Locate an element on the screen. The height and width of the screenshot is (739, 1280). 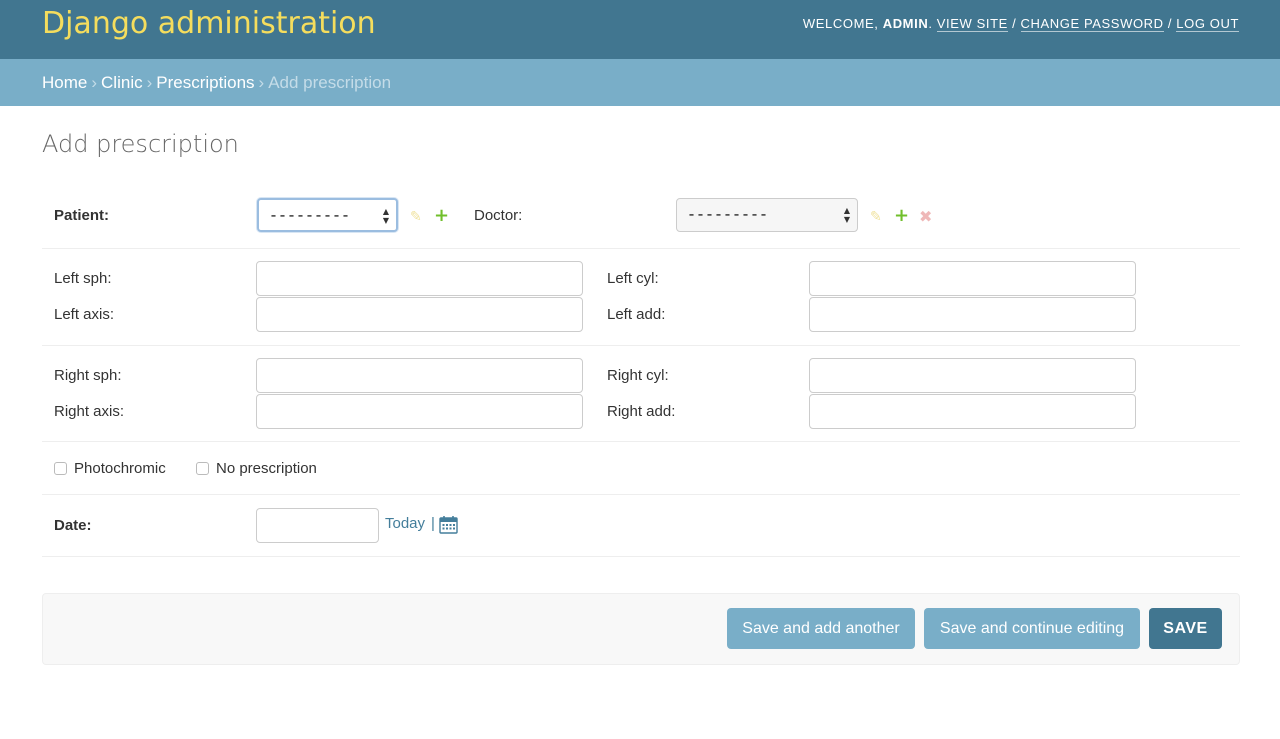
change-password-link: CHANGE PASSWORD is located at coordinates (1092, 24).